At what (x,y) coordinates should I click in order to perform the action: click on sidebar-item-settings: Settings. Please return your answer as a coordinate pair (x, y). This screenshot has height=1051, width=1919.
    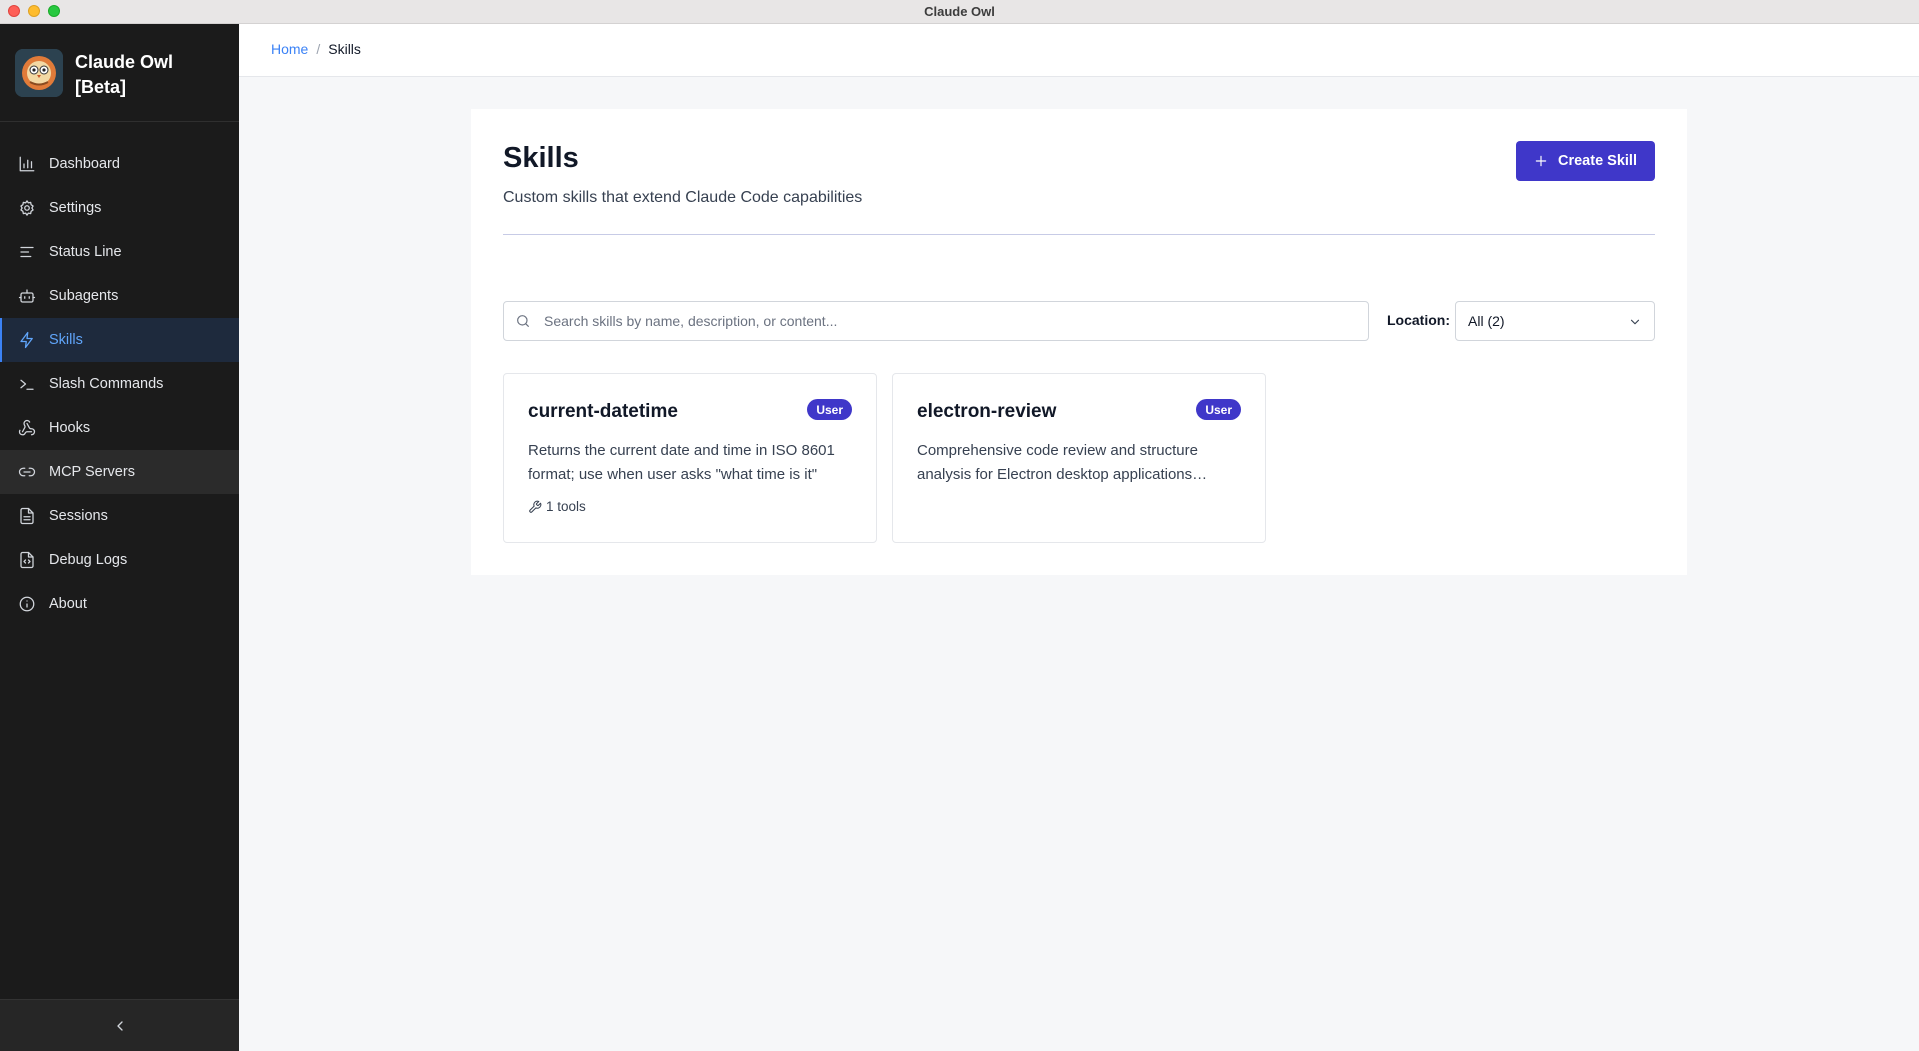
    Looking at the image, I should click on (119, 208).